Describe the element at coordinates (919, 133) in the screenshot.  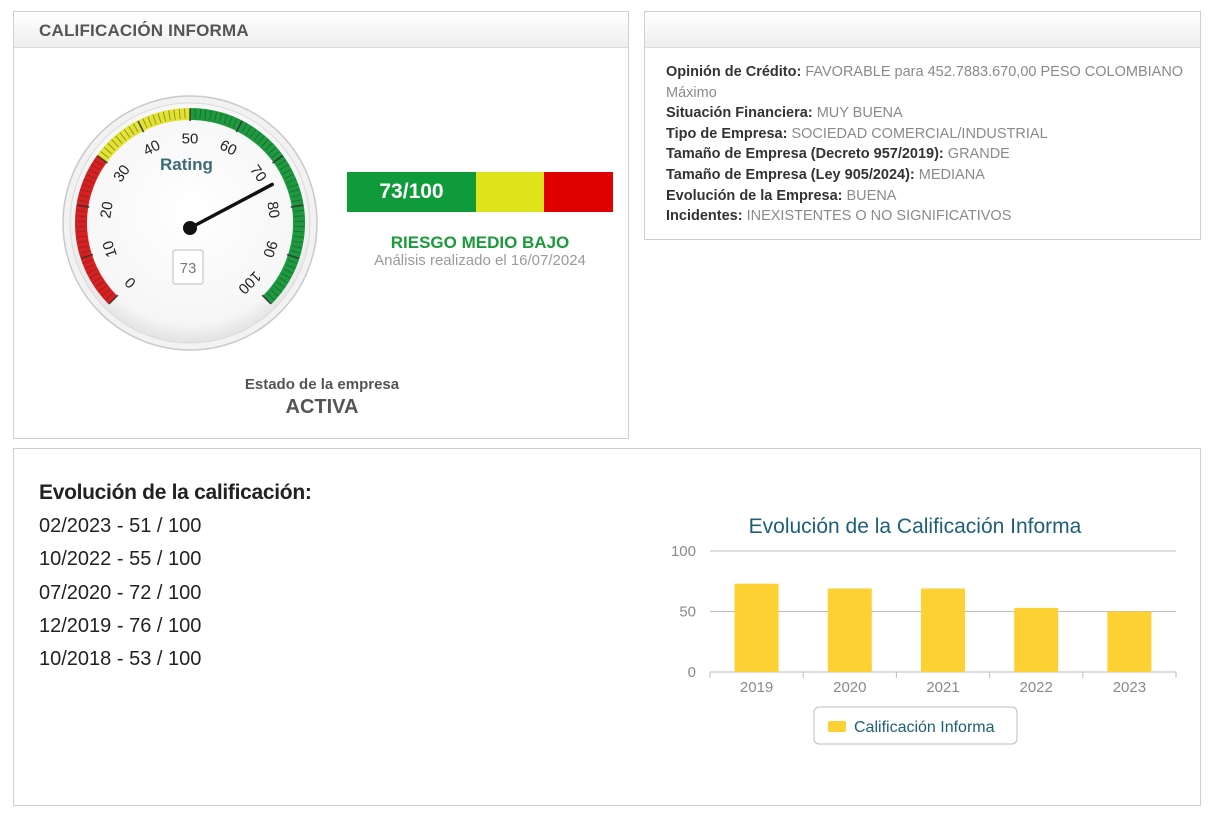
I see `opinion-value: SOCIEDAD COMERCIAL/INDUSTRIAL` at that location.